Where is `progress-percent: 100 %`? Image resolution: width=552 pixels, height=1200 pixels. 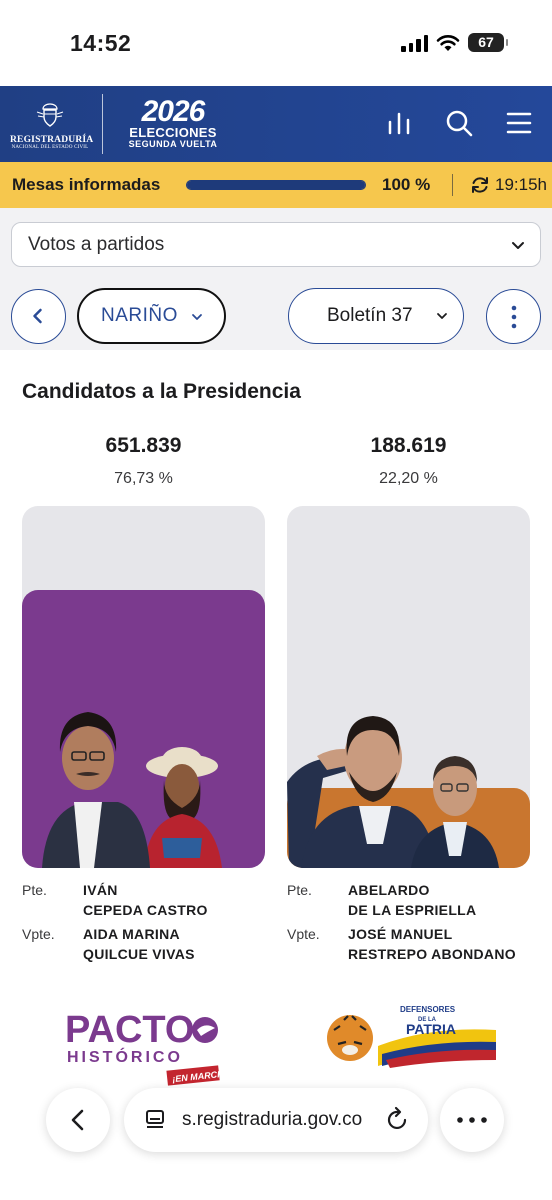
progress-percent: 100 % is located at coordinates (406, 184).